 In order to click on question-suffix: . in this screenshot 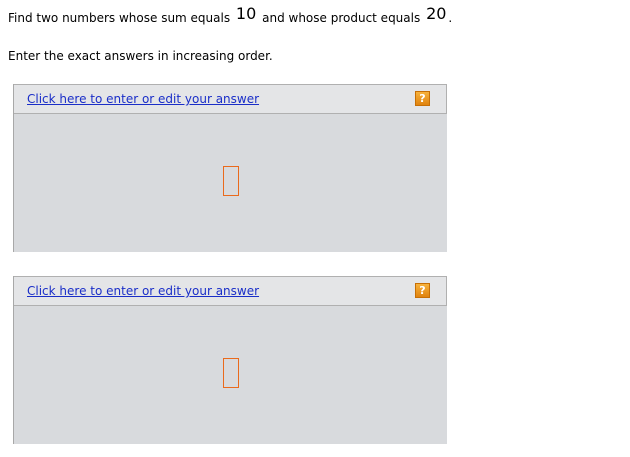, I will do `click(450, 18)`.